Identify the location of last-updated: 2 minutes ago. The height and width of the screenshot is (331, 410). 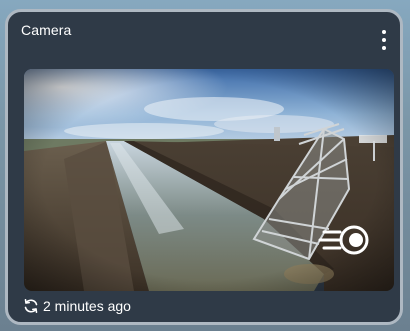
(77, 306).